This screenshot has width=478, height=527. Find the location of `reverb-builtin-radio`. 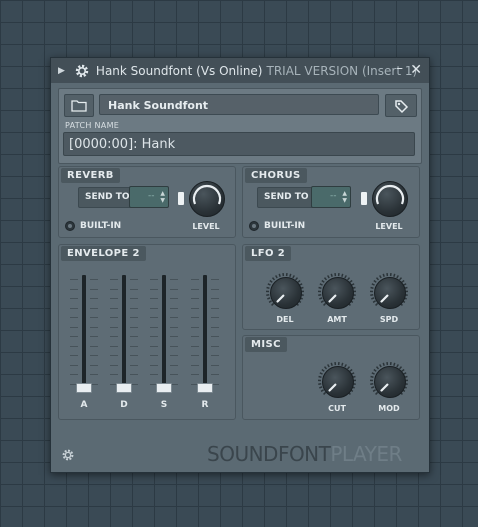

reverb-builtin-radio is located at coordinates (70, 226).